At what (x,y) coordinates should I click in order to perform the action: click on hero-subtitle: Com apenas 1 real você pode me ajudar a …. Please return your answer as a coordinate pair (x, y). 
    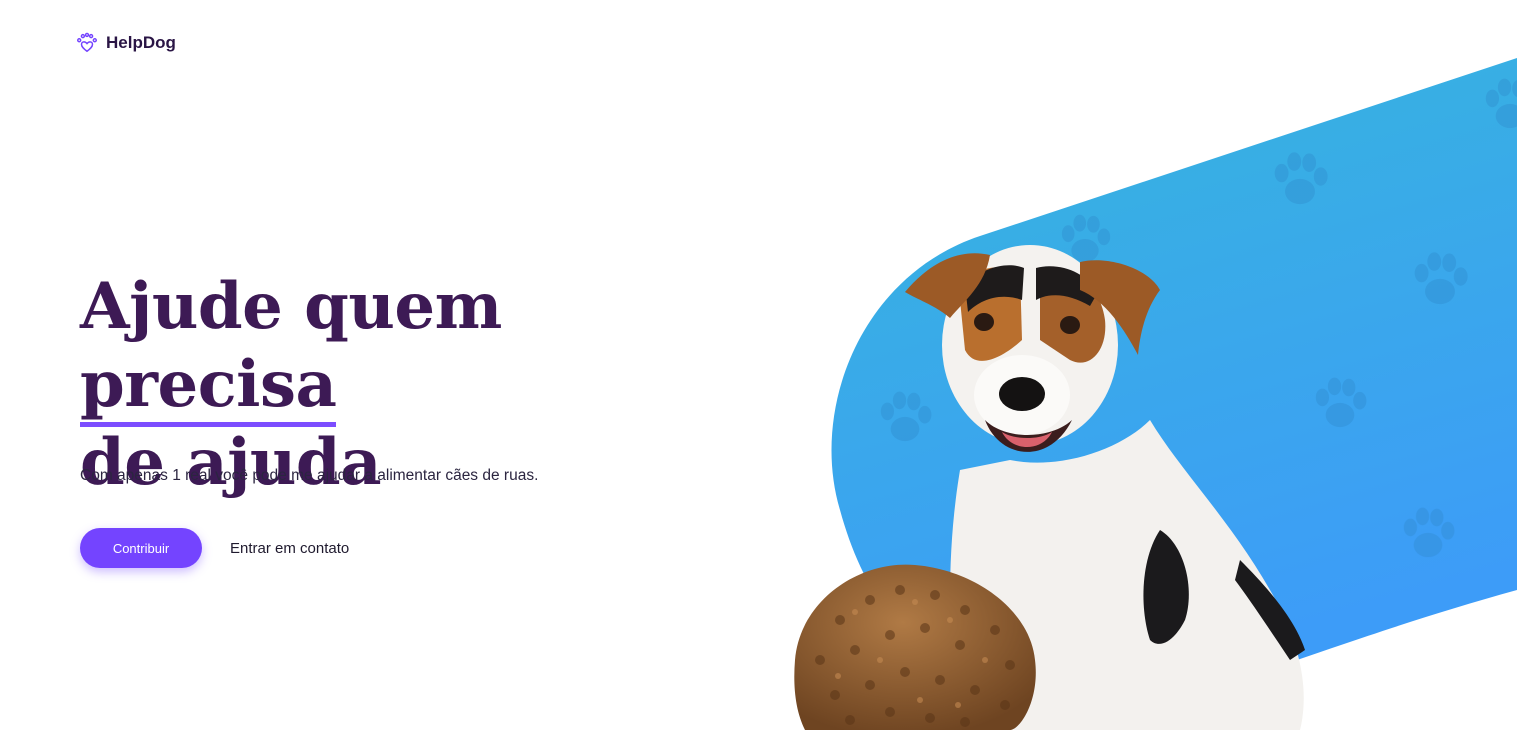
    Looking at the image, I should click on (309, 475).